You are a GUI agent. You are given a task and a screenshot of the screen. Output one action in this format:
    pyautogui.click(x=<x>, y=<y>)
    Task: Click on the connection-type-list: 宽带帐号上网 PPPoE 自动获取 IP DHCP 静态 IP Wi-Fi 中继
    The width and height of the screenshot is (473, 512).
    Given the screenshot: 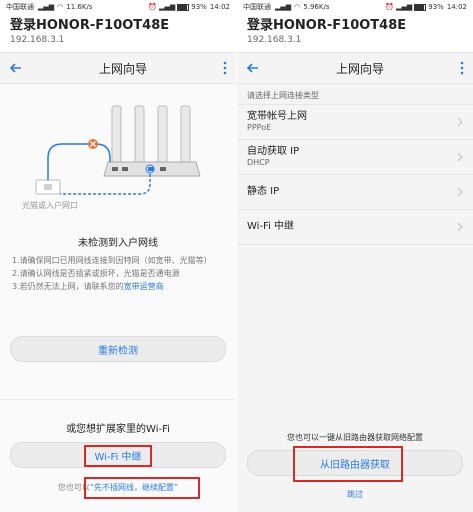 What is the action you would take?
    pyautogui.click(x=355, y=175)
    